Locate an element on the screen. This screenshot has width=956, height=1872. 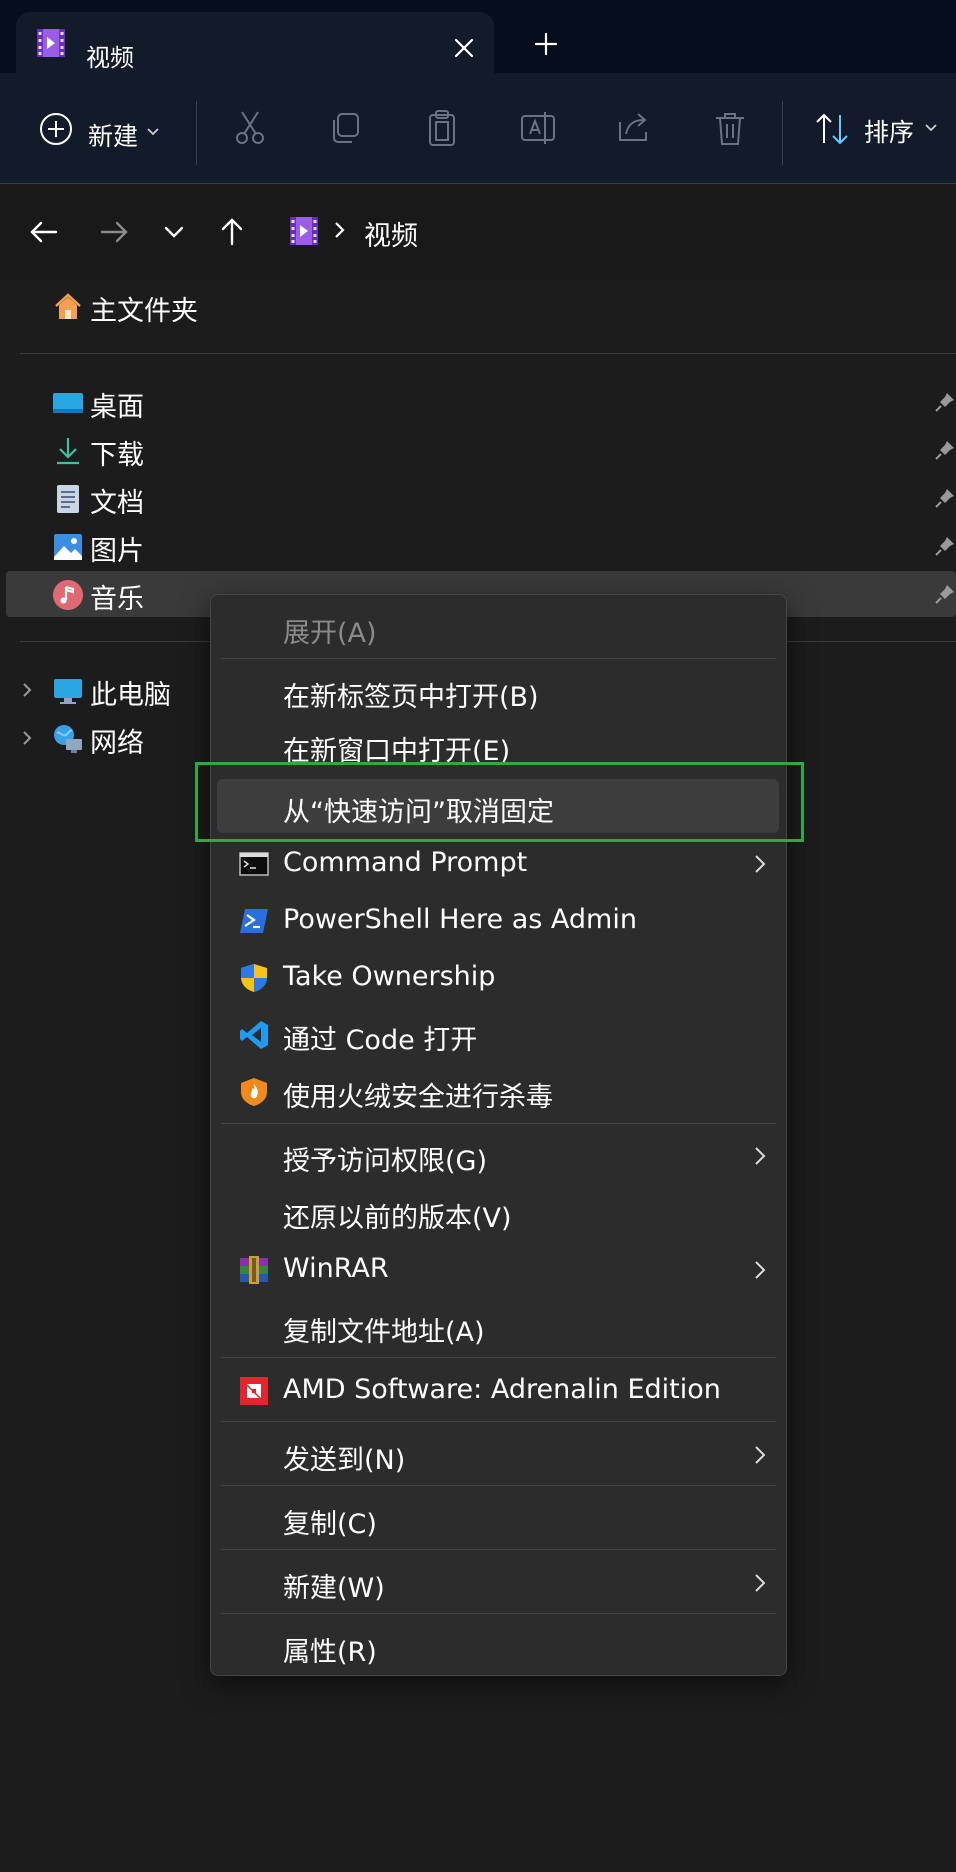
nav-item-label: 桌面 is located at coordinates (117, 407).